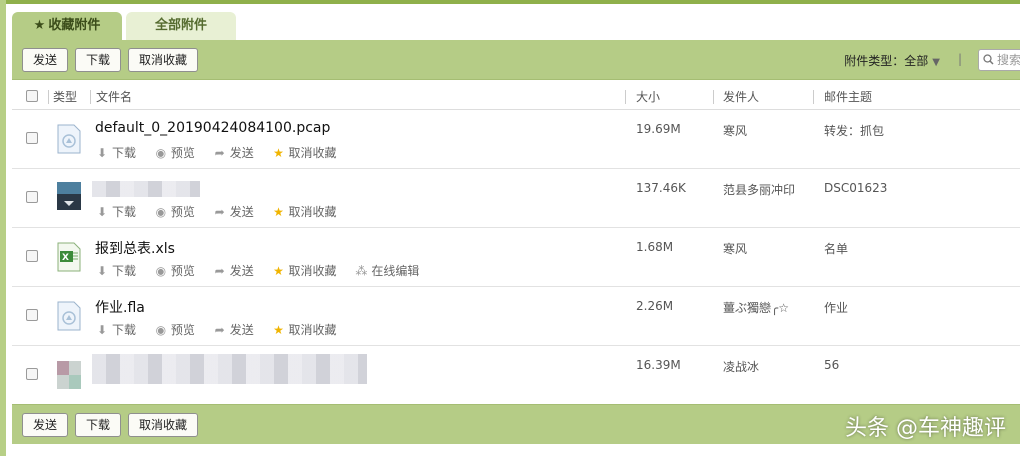 Image resolution: width=1020 pixels, height=456 pixels. I want to click on file-size: 1.68M, so click(655, 247).